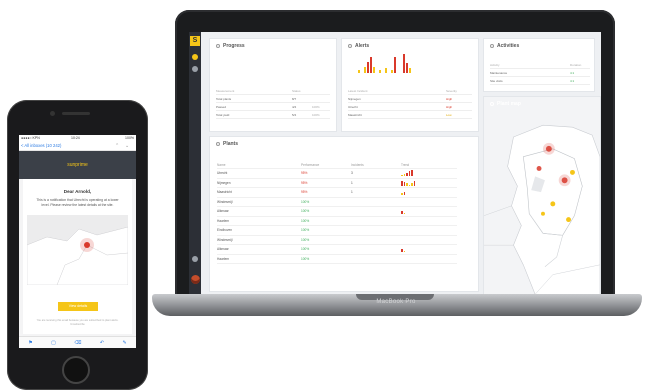 This screenshot has width=660, height=390. Describe the element at coordinates (410, 107) in the screenshot. I see `table-row: Utrecht High` at that location.